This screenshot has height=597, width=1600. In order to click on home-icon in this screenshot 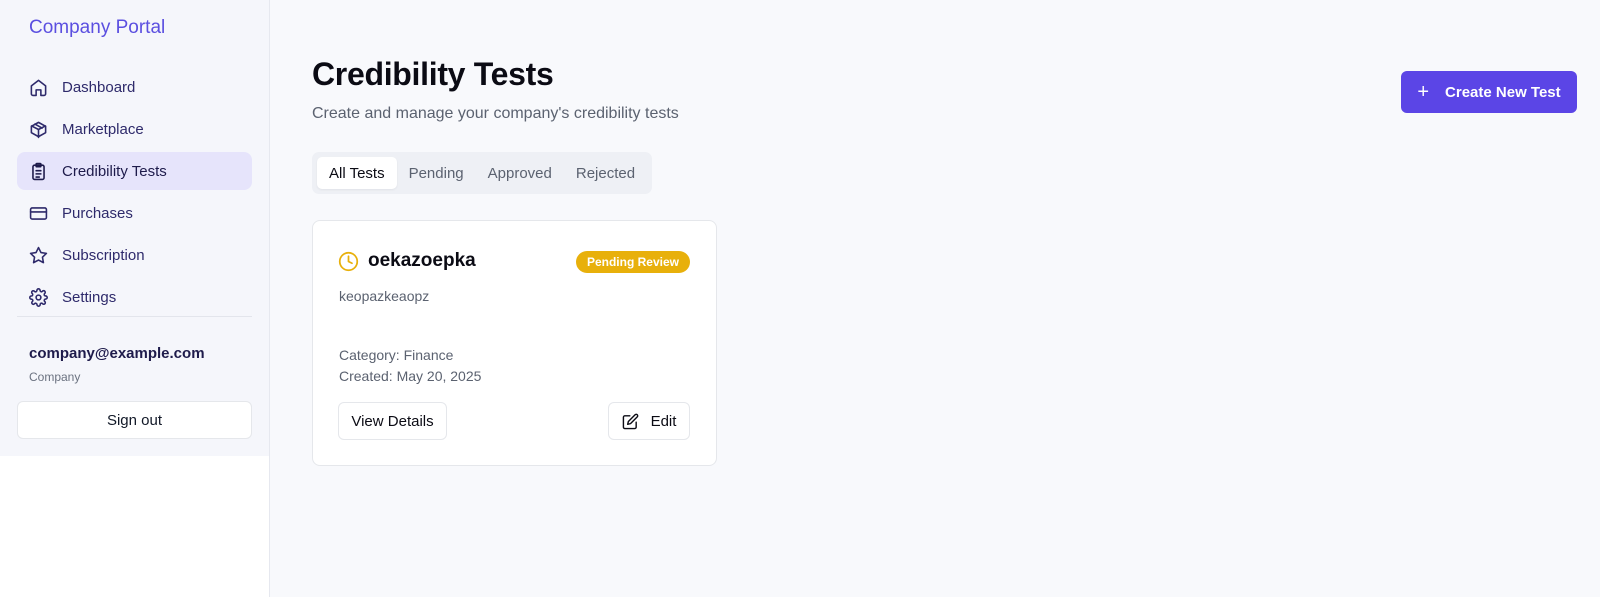, I will do `click(38, 87)`.